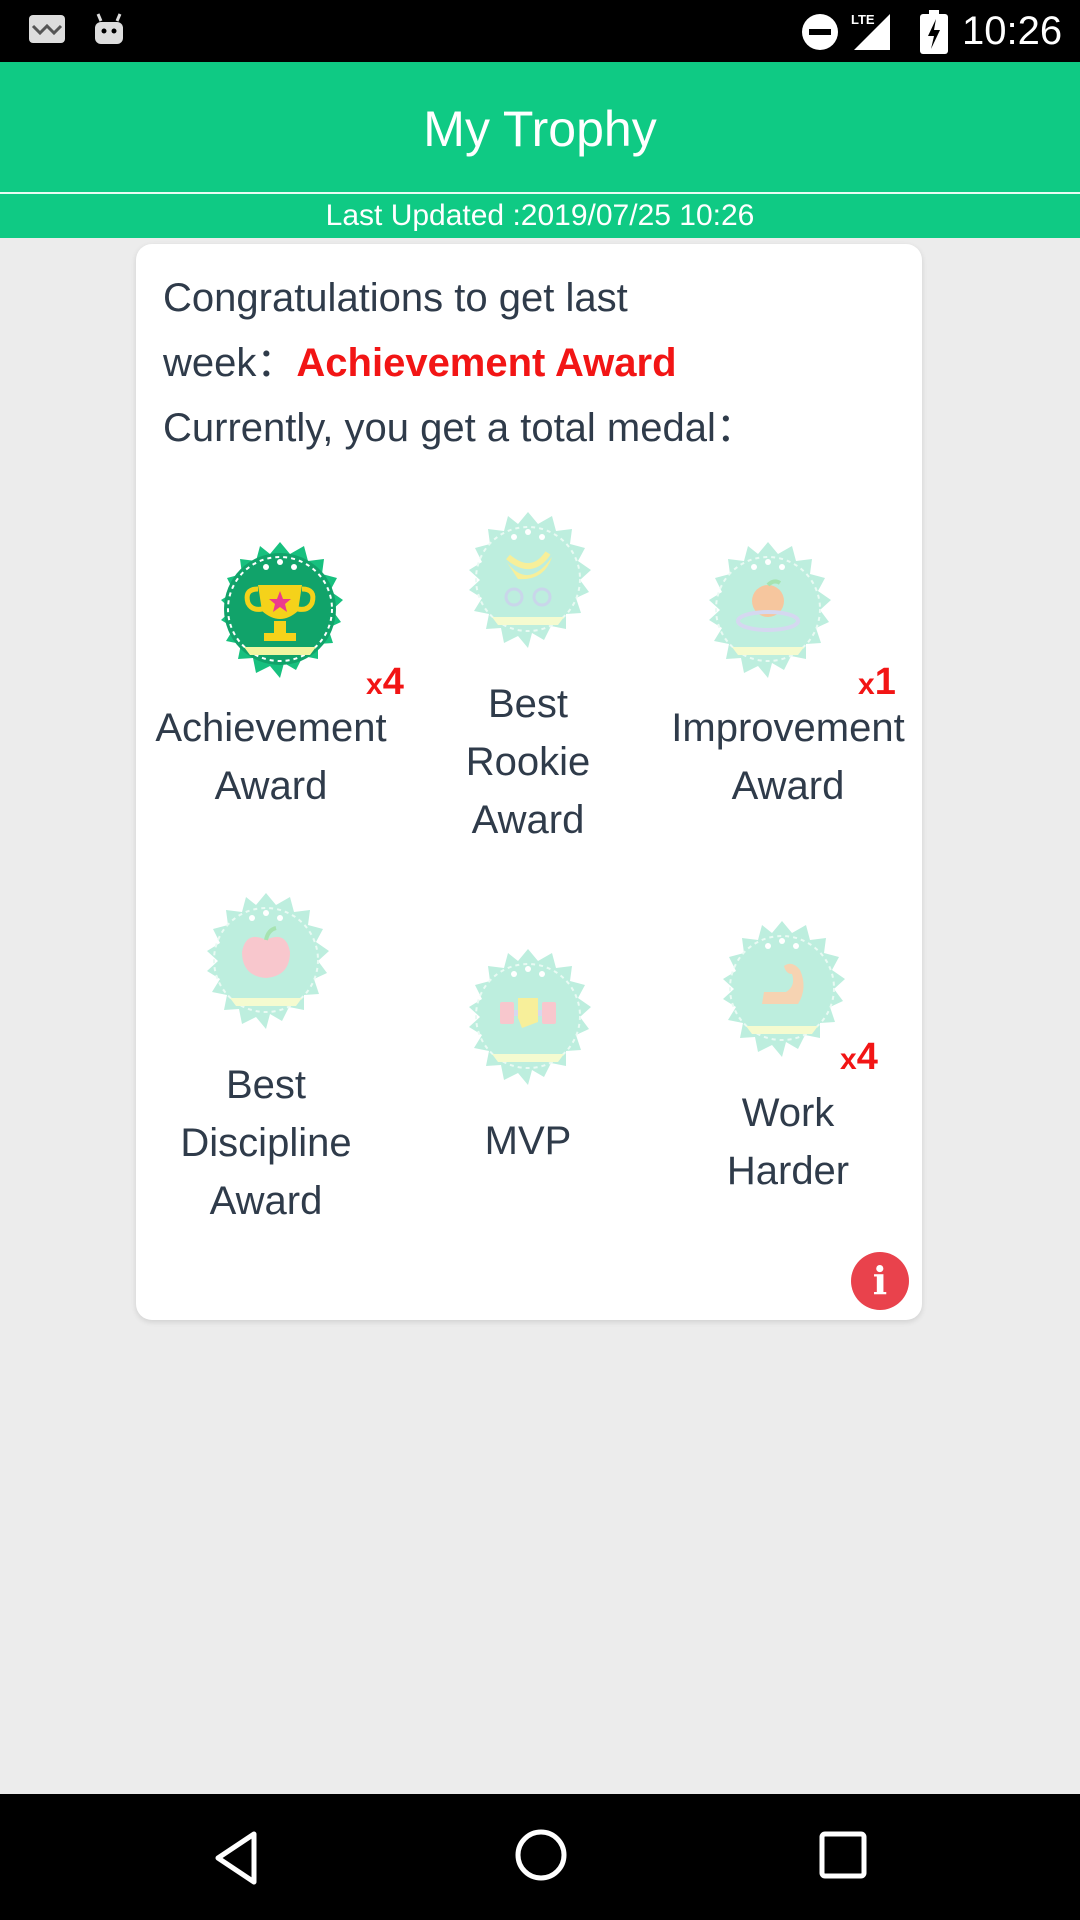  What do you see at coordinates (47, 29) in the screenshot?
I see `mail-icon` at bounding box center [47, 29].